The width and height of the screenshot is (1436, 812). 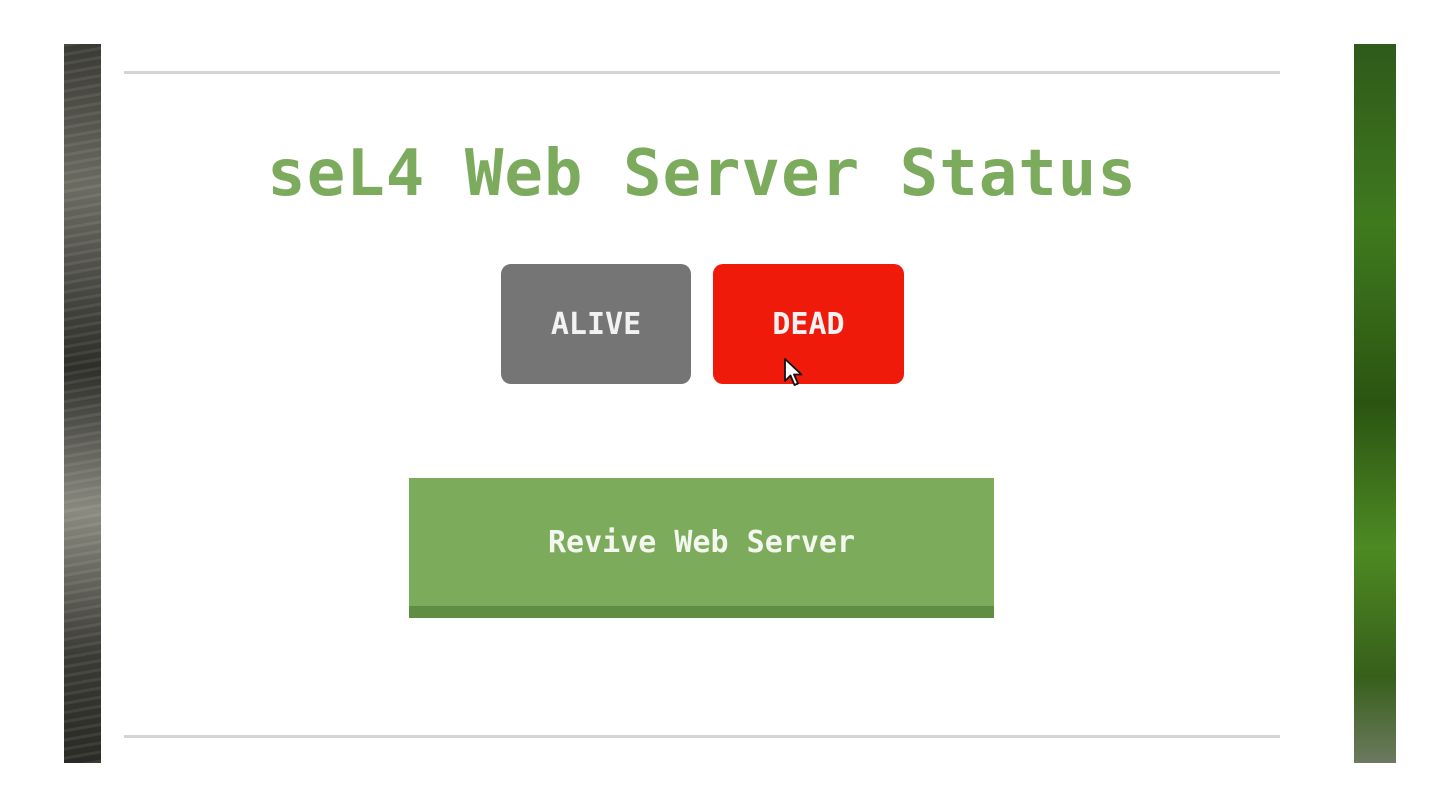 I want to click on bottom-divider, so click(x=702, y=736).